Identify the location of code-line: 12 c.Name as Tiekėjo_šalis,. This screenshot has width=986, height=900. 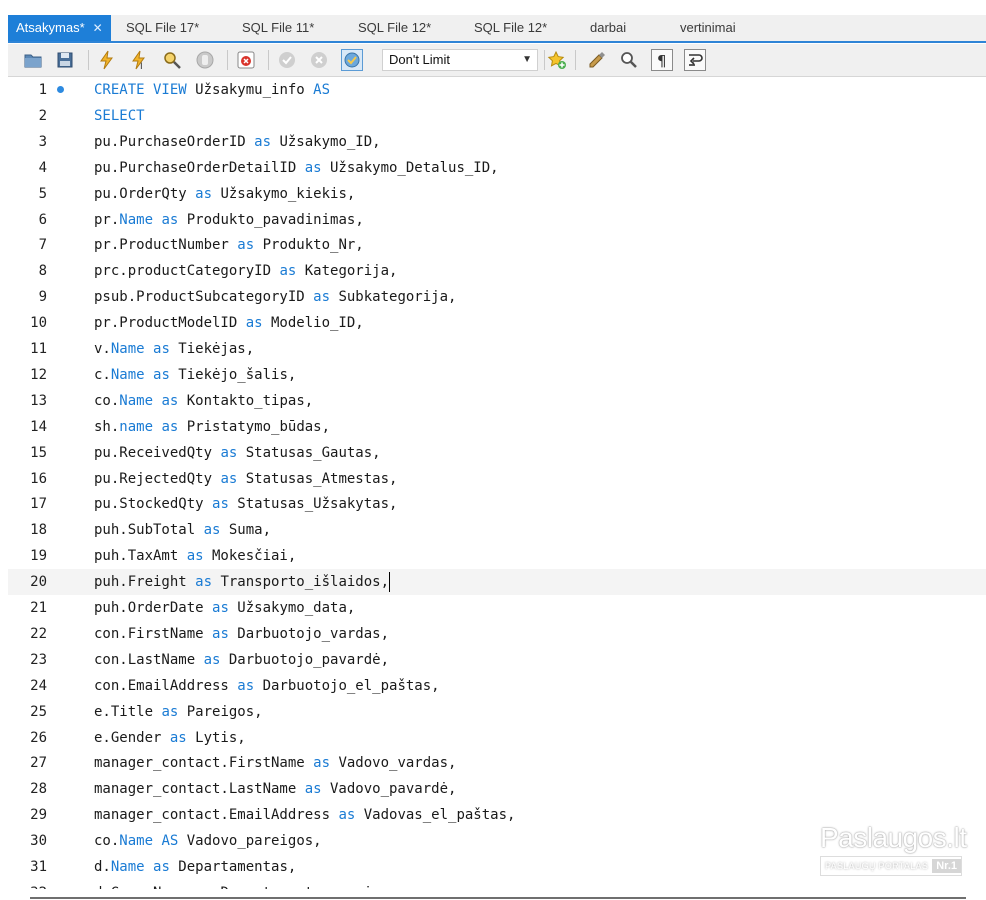
(497, 375).